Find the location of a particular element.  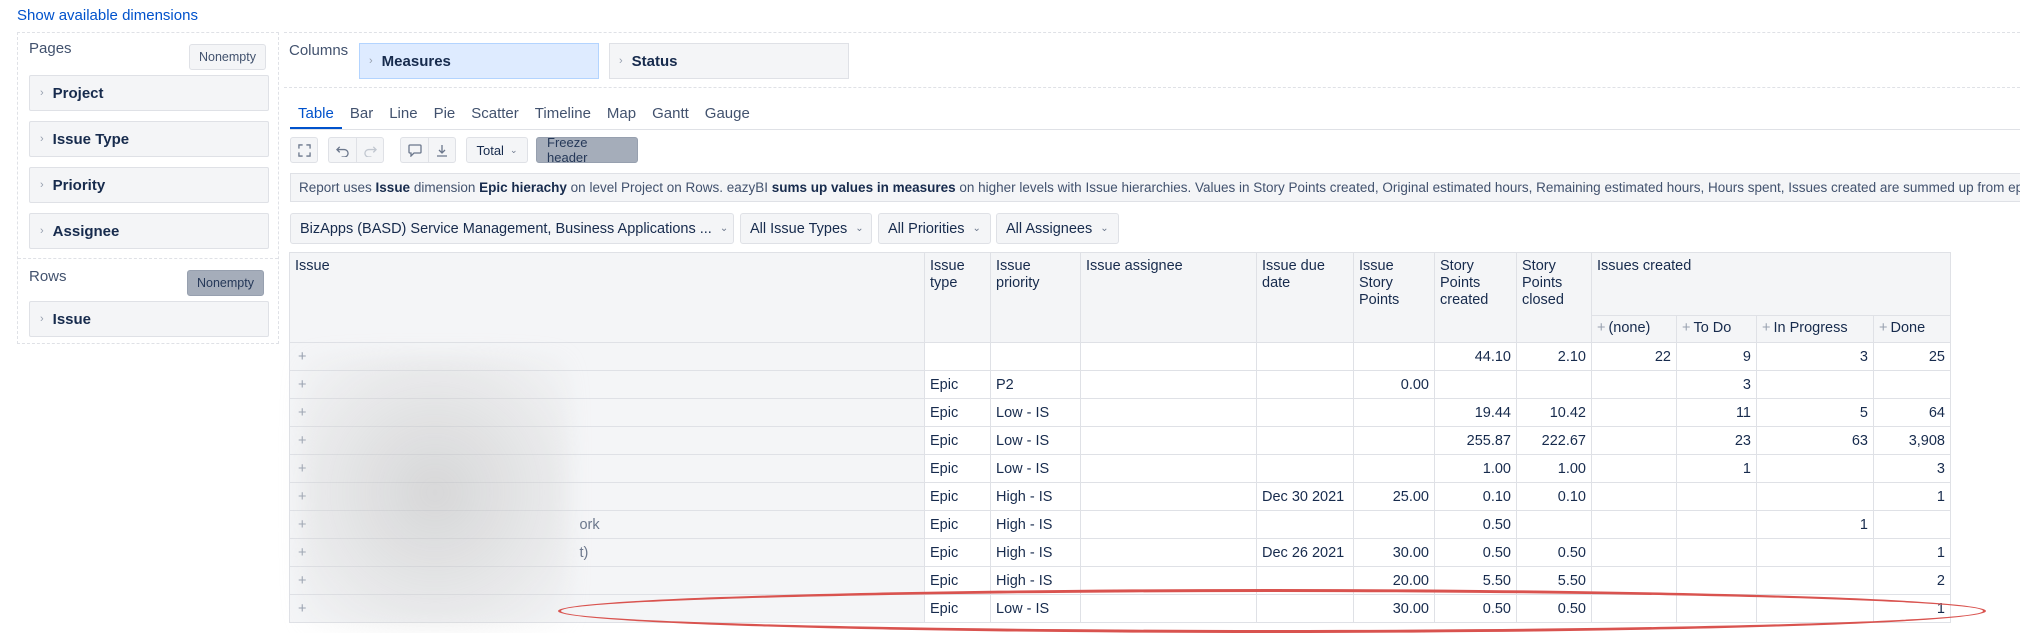

cell-in-progress: 1 is located at coordinates (1815, 524).